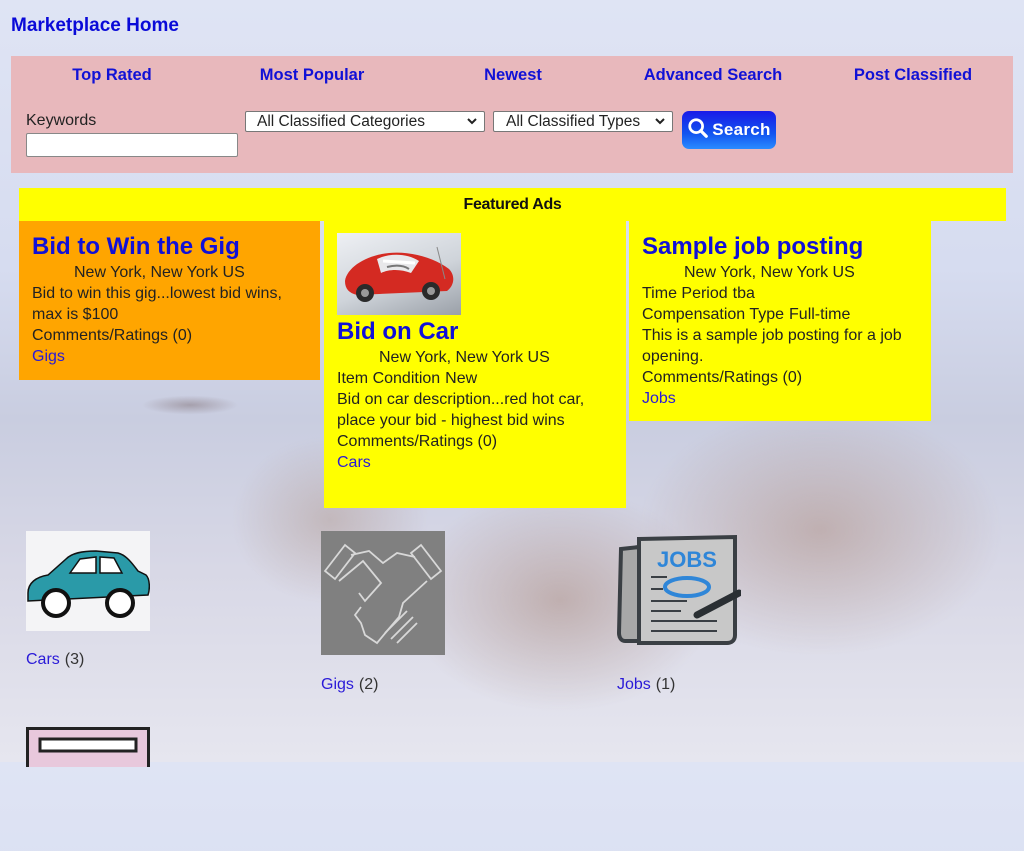  I want to click on category-link-jobs: Jobs, so click(634, 684).